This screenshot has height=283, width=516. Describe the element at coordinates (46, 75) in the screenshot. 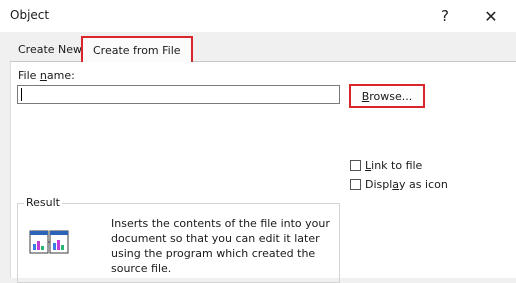

I see `file-name-label: File name:` at that location.